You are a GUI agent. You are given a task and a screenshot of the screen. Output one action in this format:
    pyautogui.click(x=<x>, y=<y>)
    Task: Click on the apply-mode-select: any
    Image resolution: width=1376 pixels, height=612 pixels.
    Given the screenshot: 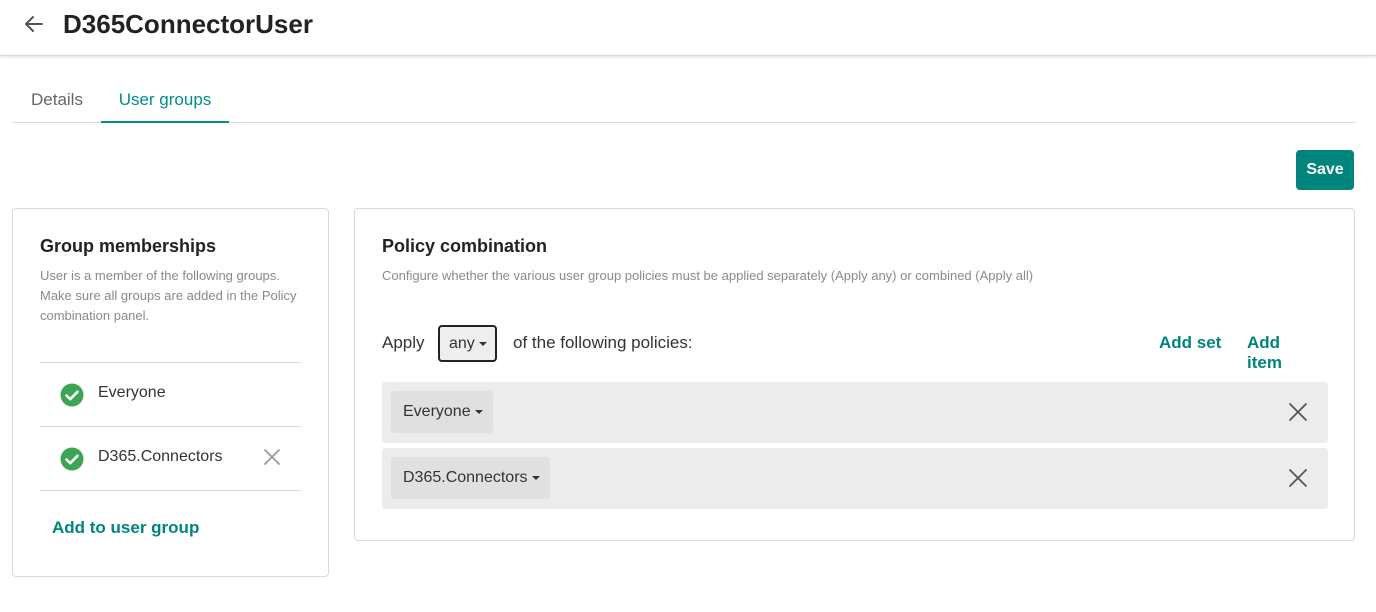 What is the action you would take?
    pyautogui.click(x=467, y=343)
    